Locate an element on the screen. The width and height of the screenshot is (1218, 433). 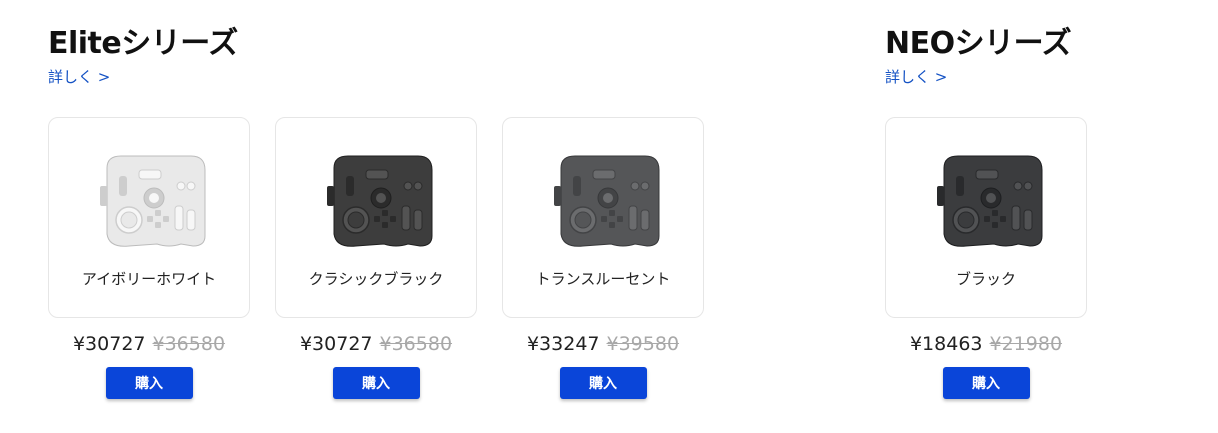
sale-price: ¥33247 is located at coordinates (563, 344).